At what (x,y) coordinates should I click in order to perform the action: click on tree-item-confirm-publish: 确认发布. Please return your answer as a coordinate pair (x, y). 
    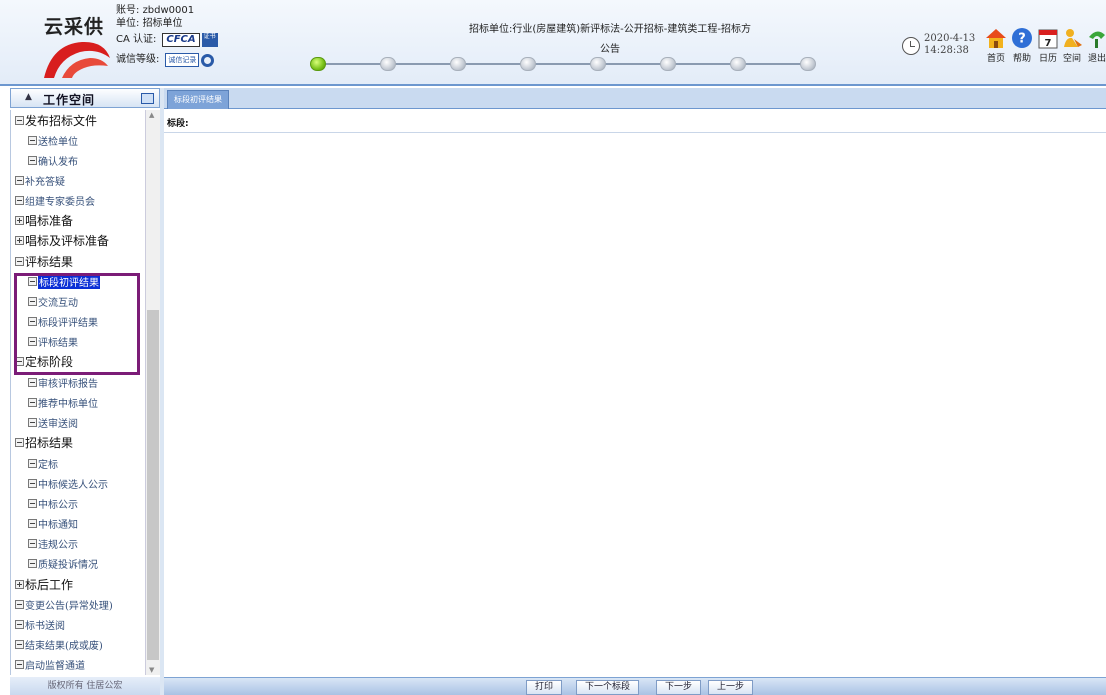
    Looking at the image, I should click on (44, 160).